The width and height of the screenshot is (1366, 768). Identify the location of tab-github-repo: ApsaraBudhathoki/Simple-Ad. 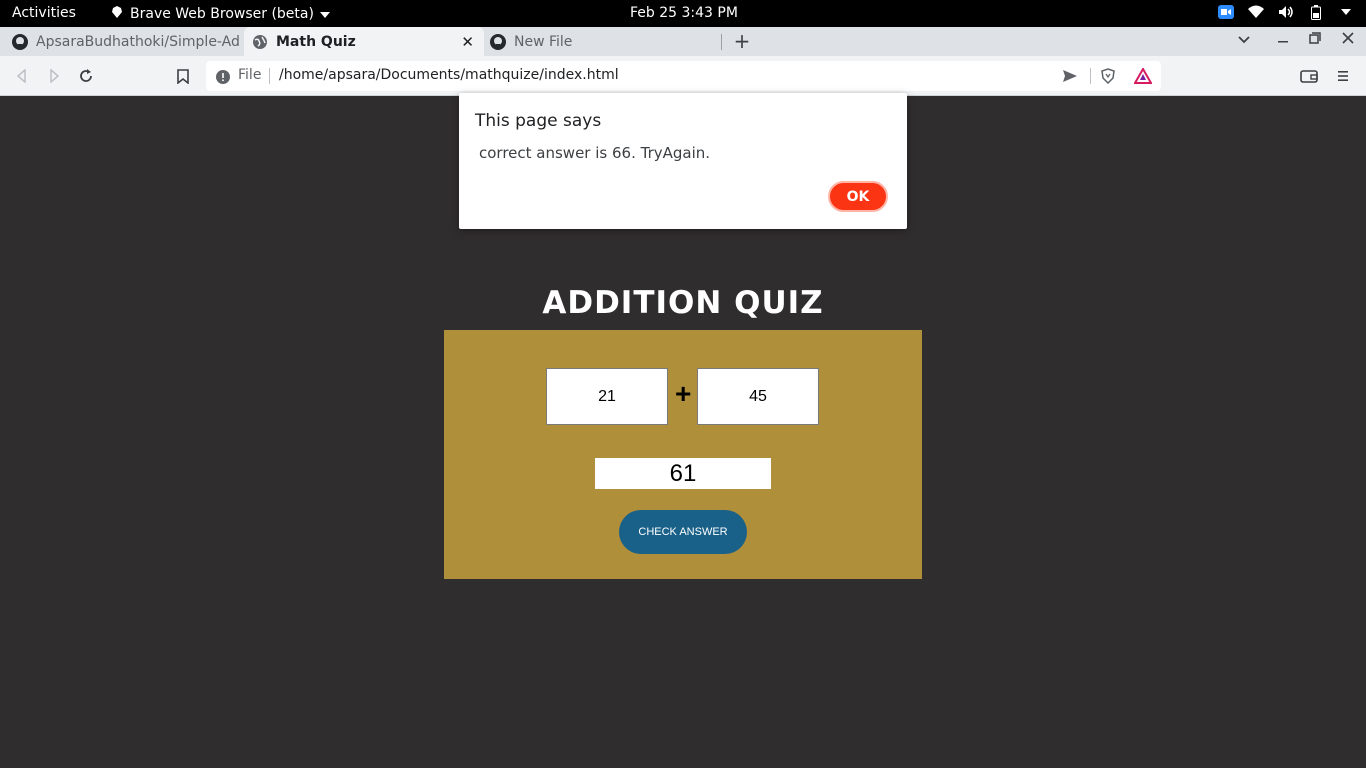
(127, 41).